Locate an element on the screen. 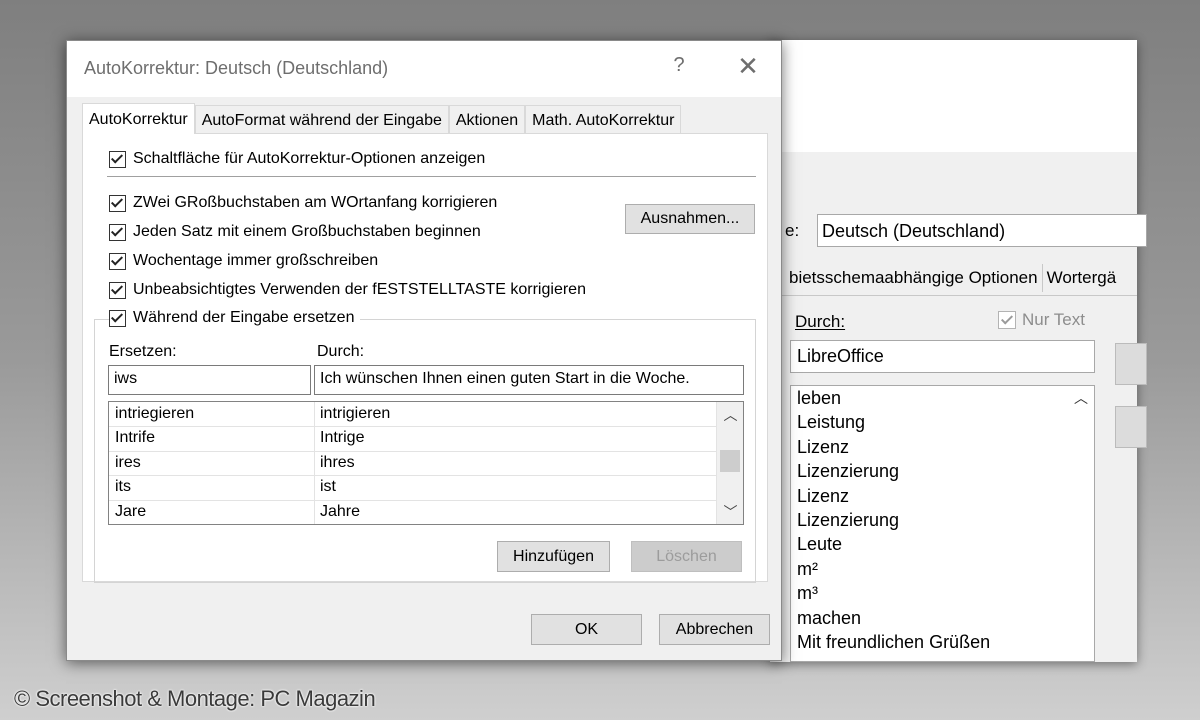 Image resolution: width=1200 pixels, height=720 pixels. list-item: m³ is located at coordinates (942, 593).